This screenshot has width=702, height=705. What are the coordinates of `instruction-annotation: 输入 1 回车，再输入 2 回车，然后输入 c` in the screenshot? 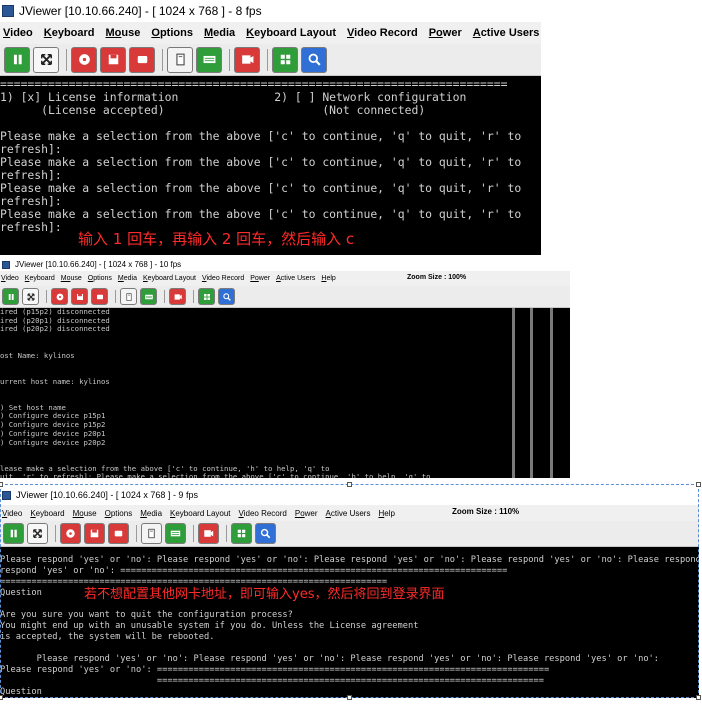 It's located at (216, 239).